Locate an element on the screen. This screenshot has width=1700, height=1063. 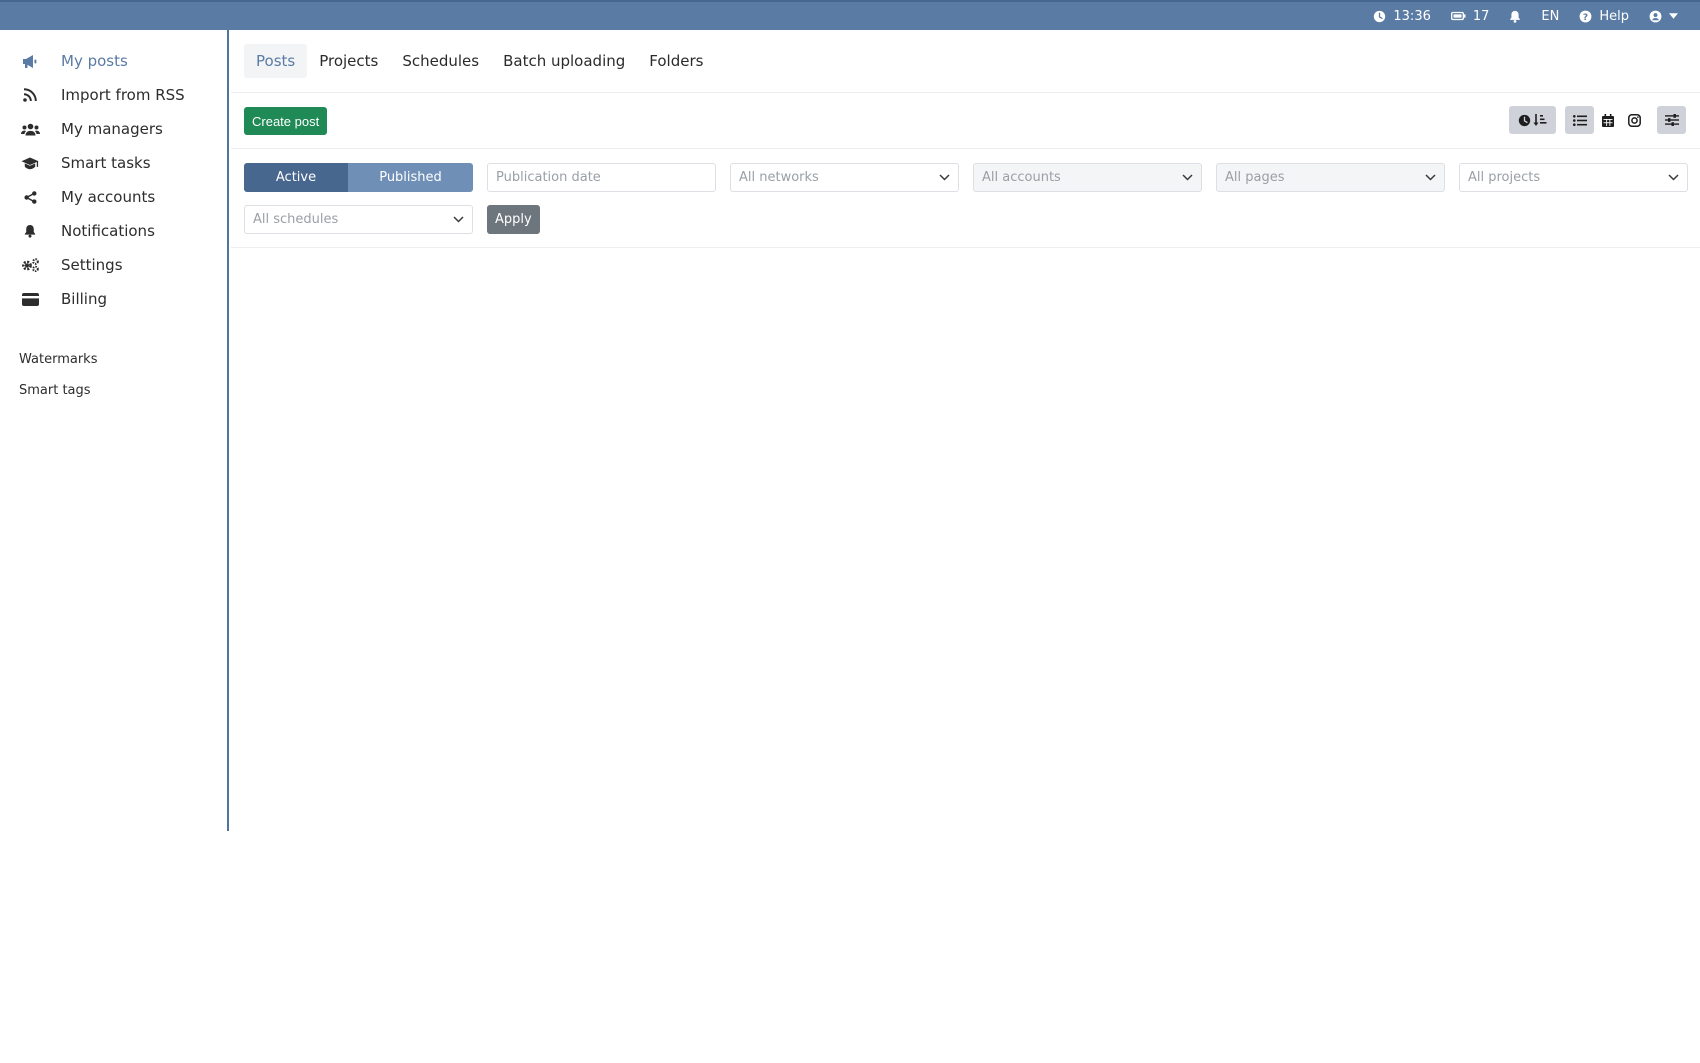
battery-icon is located at coordinates (1458, 16).